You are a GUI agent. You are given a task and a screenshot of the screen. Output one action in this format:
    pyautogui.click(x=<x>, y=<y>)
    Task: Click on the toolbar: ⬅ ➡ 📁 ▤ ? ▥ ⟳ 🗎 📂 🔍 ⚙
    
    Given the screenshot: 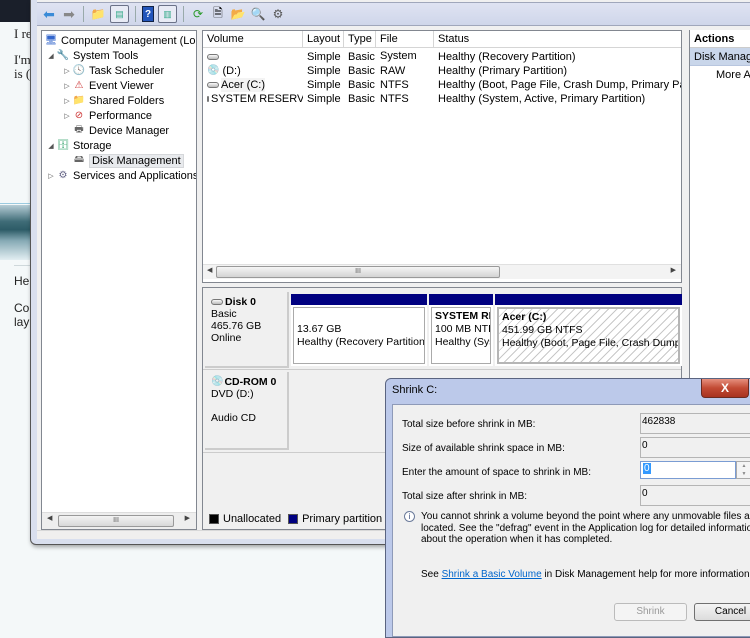 What is the action you would take?
    pyautogui.click(x=393, y=14)
    